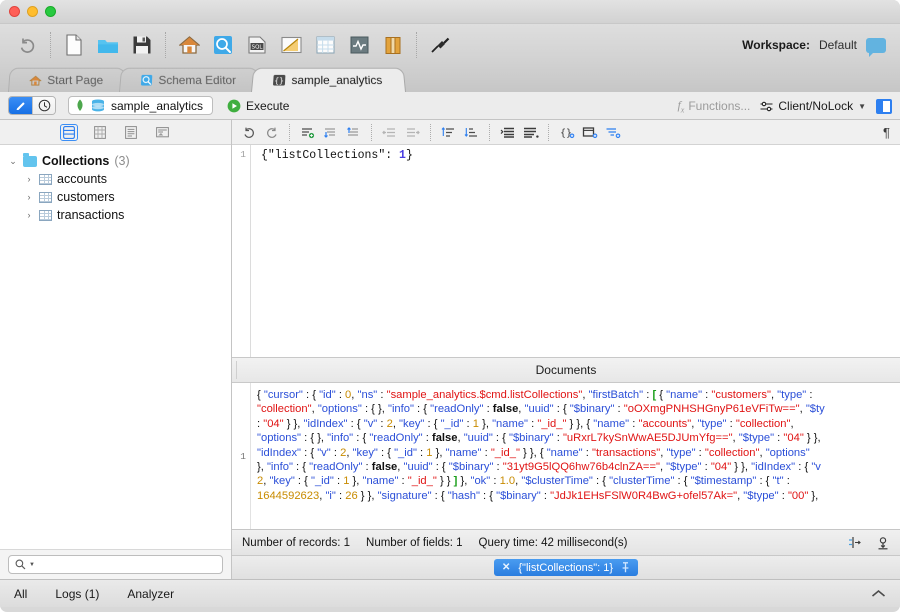 This screenshot has width=900, height=612. What do you see at coordinates (77, 594) in the screenshot?
I see `bottom-item-logs: Logs (1)` at bounding box center [77, 594].